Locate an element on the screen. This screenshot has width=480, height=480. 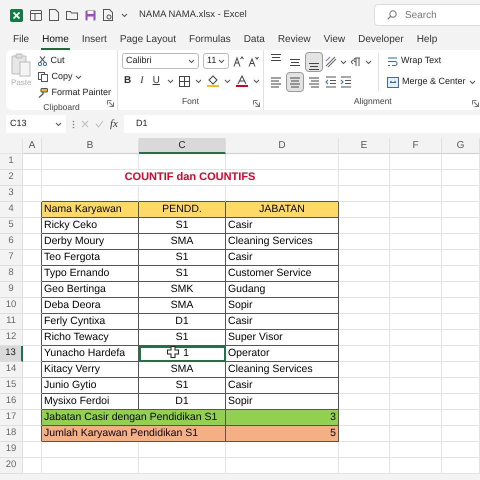
ribbon-tab: Data is located at coordinates (254, 41).